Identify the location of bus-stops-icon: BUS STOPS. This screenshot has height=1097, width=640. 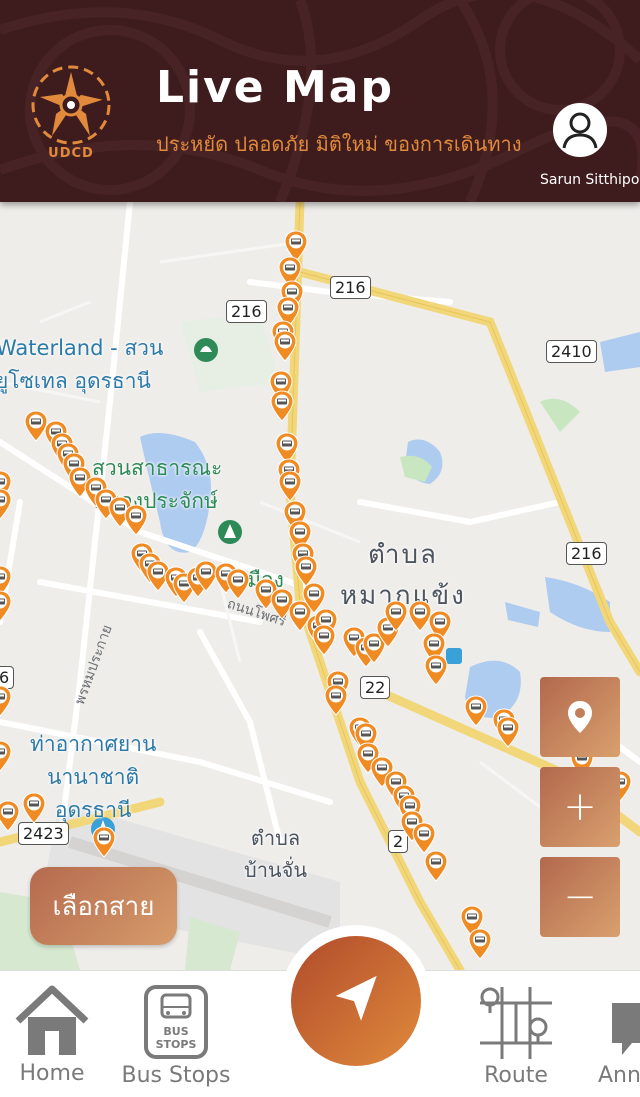
(176, 1022).